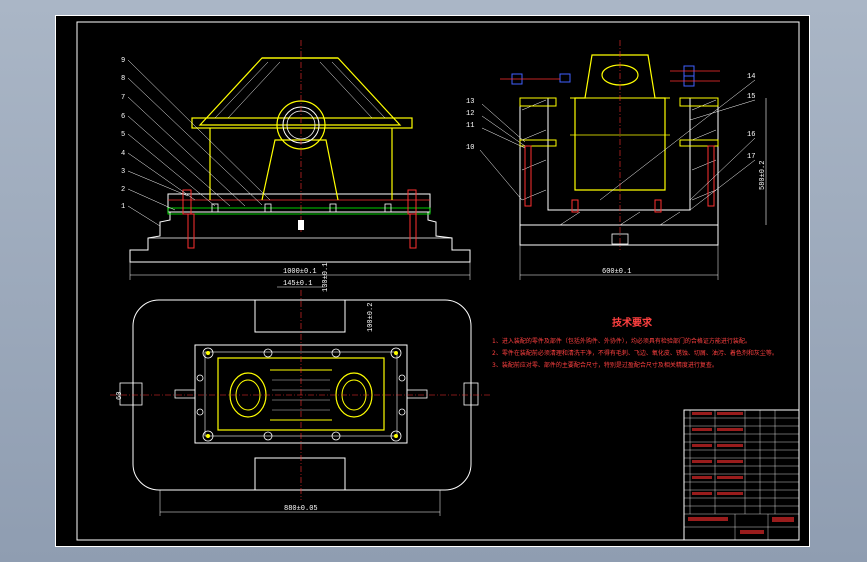 The image size is (867, 562). What do you see at coordinates (123, 117) in the screenshot?
I see `part-label: 6` at bounding box center [123, 117].